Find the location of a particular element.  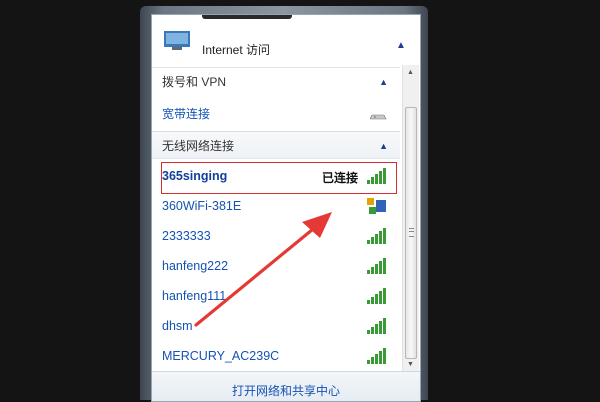

network-list-scrollbar: ▲ ▼ is located at coordinates (410, 218).